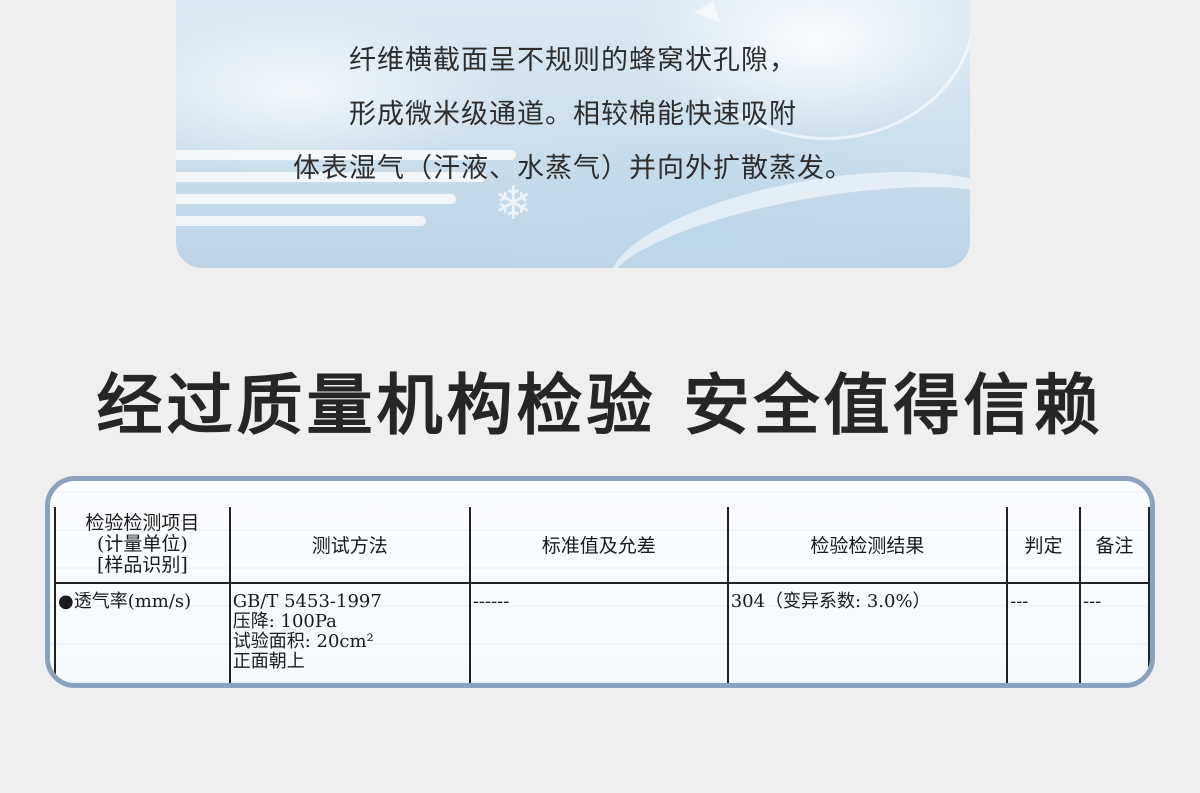  I want to click on method-line: 压降: 100Pa, so click(284, 621).